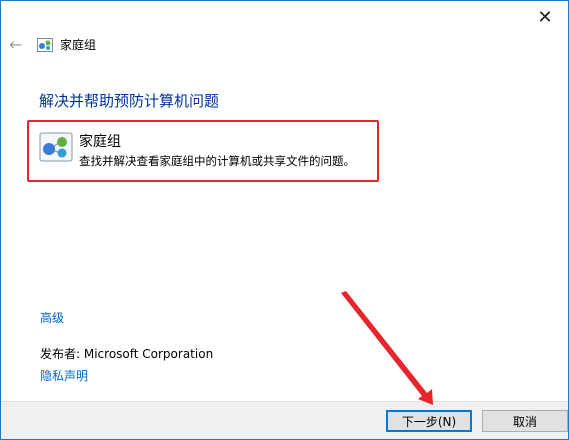 The width and height of the screenshot is (569, 440). I want to click on window-title: 家庭组, so click(78, 45).